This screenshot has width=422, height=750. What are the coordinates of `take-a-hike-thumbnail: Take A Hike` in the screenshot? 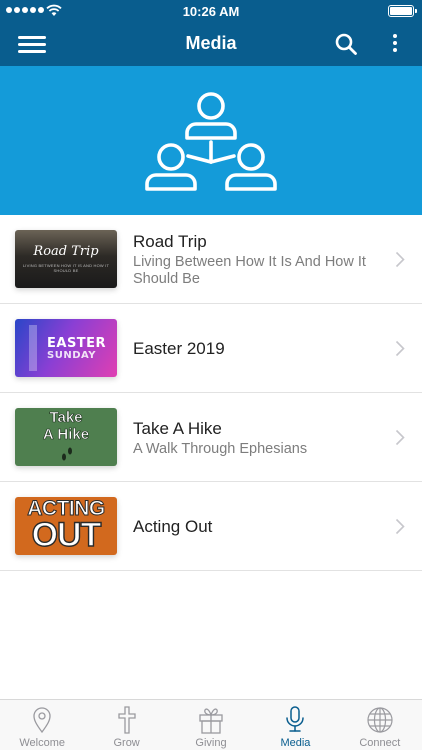 It's located at (66, 437).